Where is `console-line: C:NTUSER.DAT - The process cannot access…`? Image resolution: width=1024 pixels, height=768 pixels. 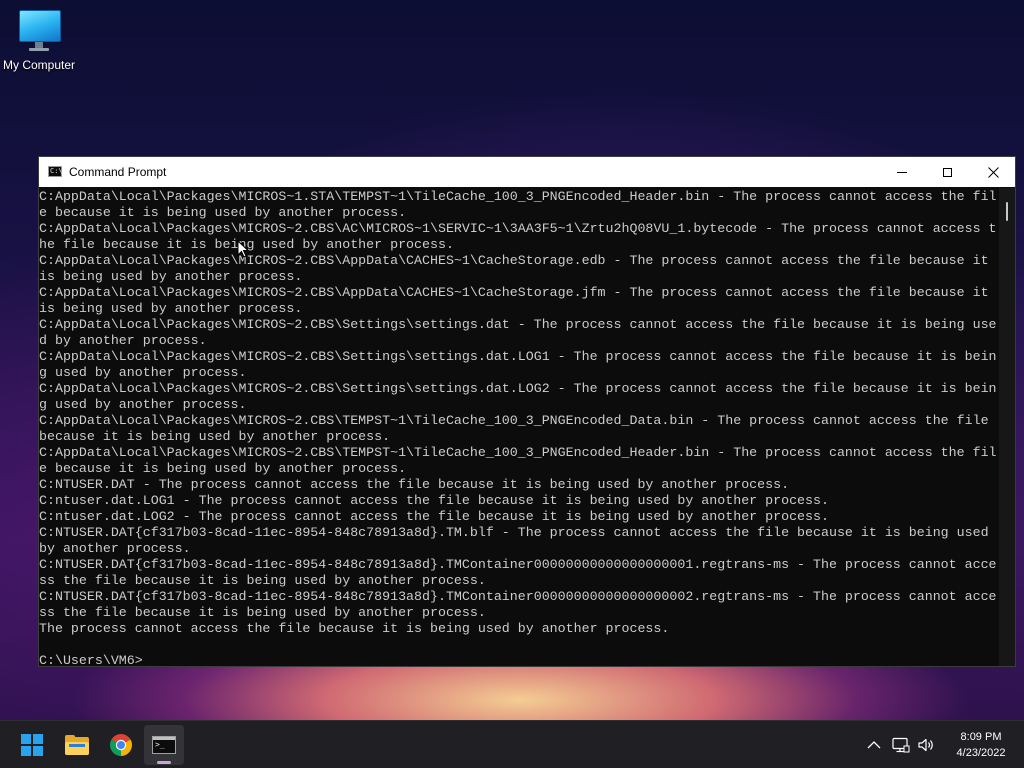
console-line: C:NTUSER.DAT - The process cannot access… is located at coordinates (414, 484).